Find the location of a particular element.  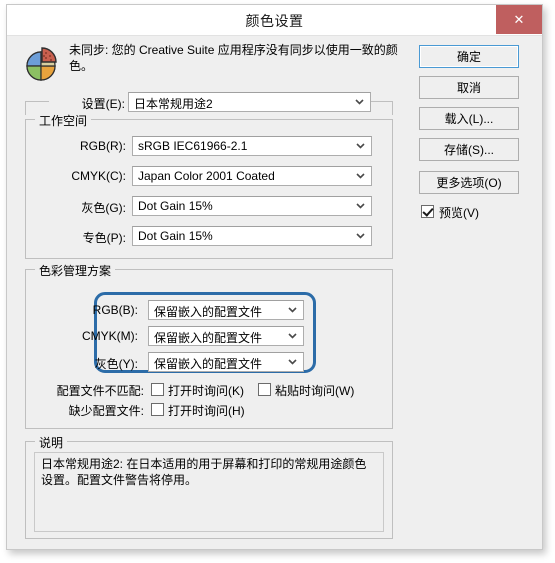

checkbox-preview is located at coordinates (427, 211).